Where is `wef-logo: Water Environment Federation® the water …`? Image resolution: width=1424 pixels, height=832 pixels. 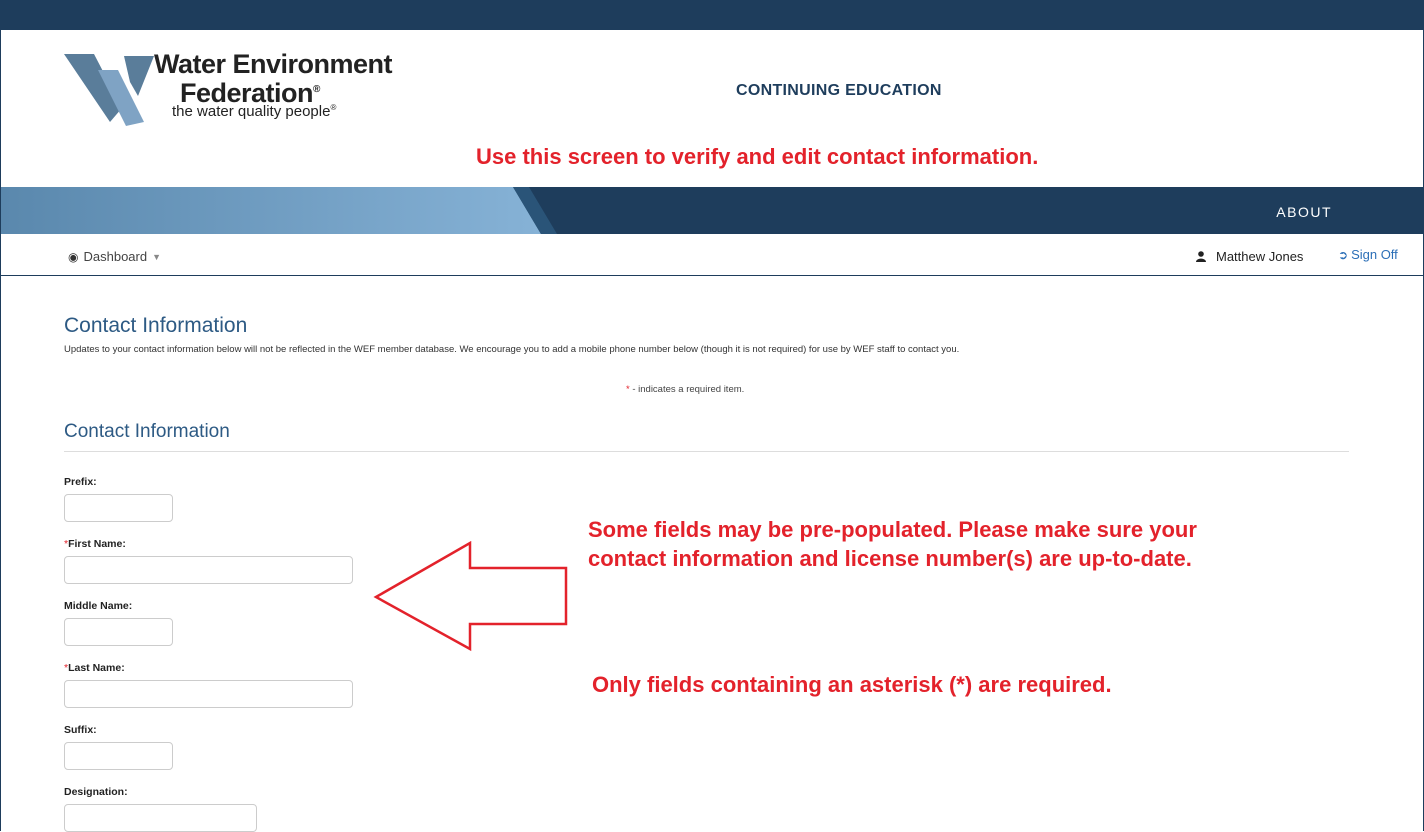 wef-logo: Water Environment Federation® the water … is located at coordinates (244, 90).